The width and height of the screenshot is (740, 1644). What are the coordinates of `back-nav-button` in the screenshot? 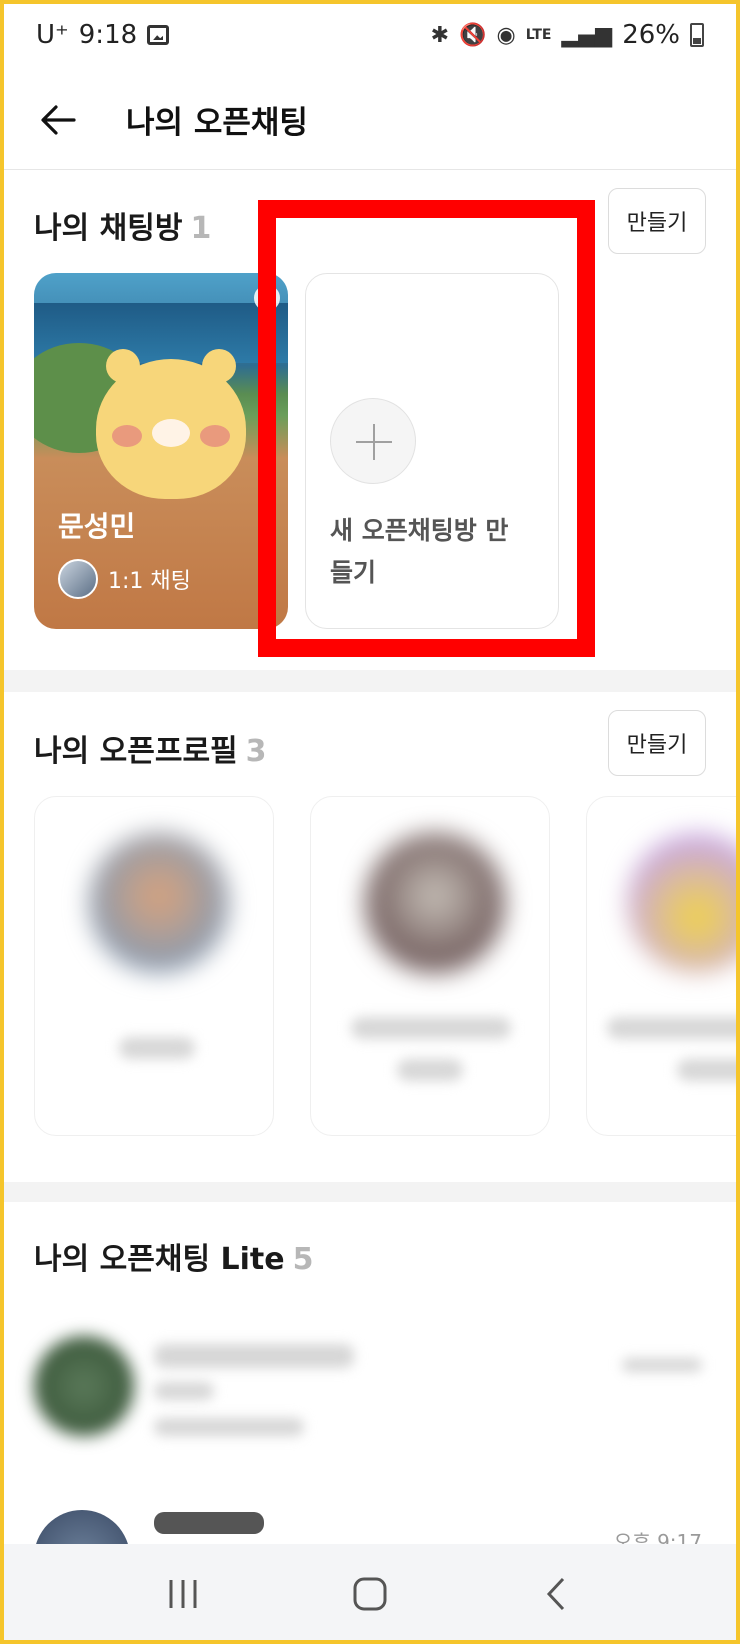 It's located at (557, 1594).